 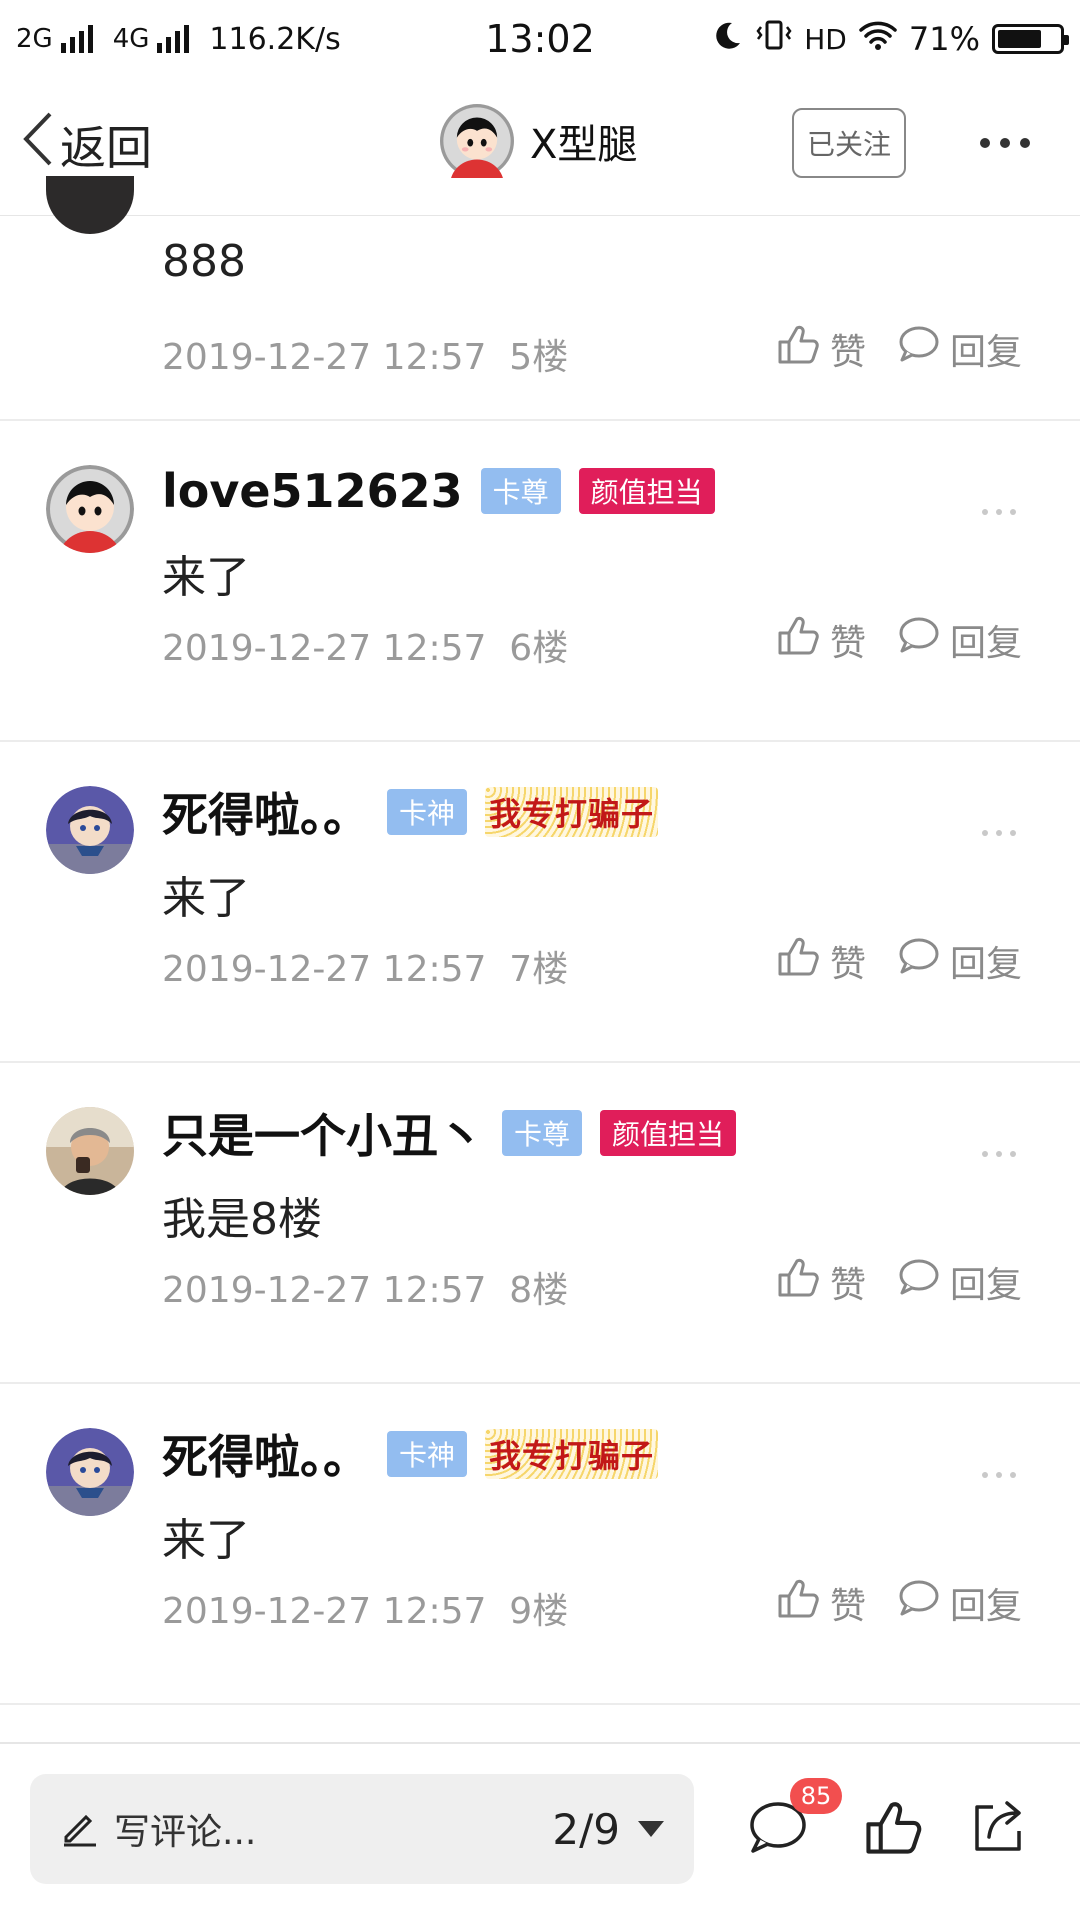 What do you see at coordinates (539, 1611) in the screenshot?
I see `floor-number: 9楼` at bounding box center [539, 1611].